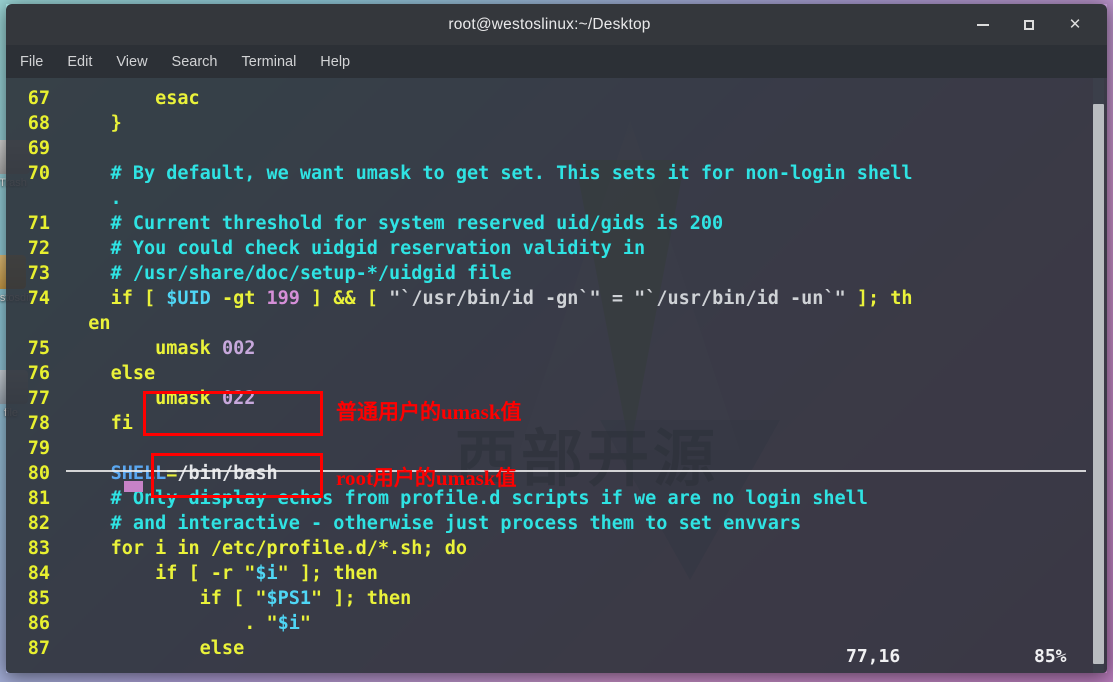 The width and height of the screenshot is (1113, 682). I want to click on line-number: 70, so click(38, 173).